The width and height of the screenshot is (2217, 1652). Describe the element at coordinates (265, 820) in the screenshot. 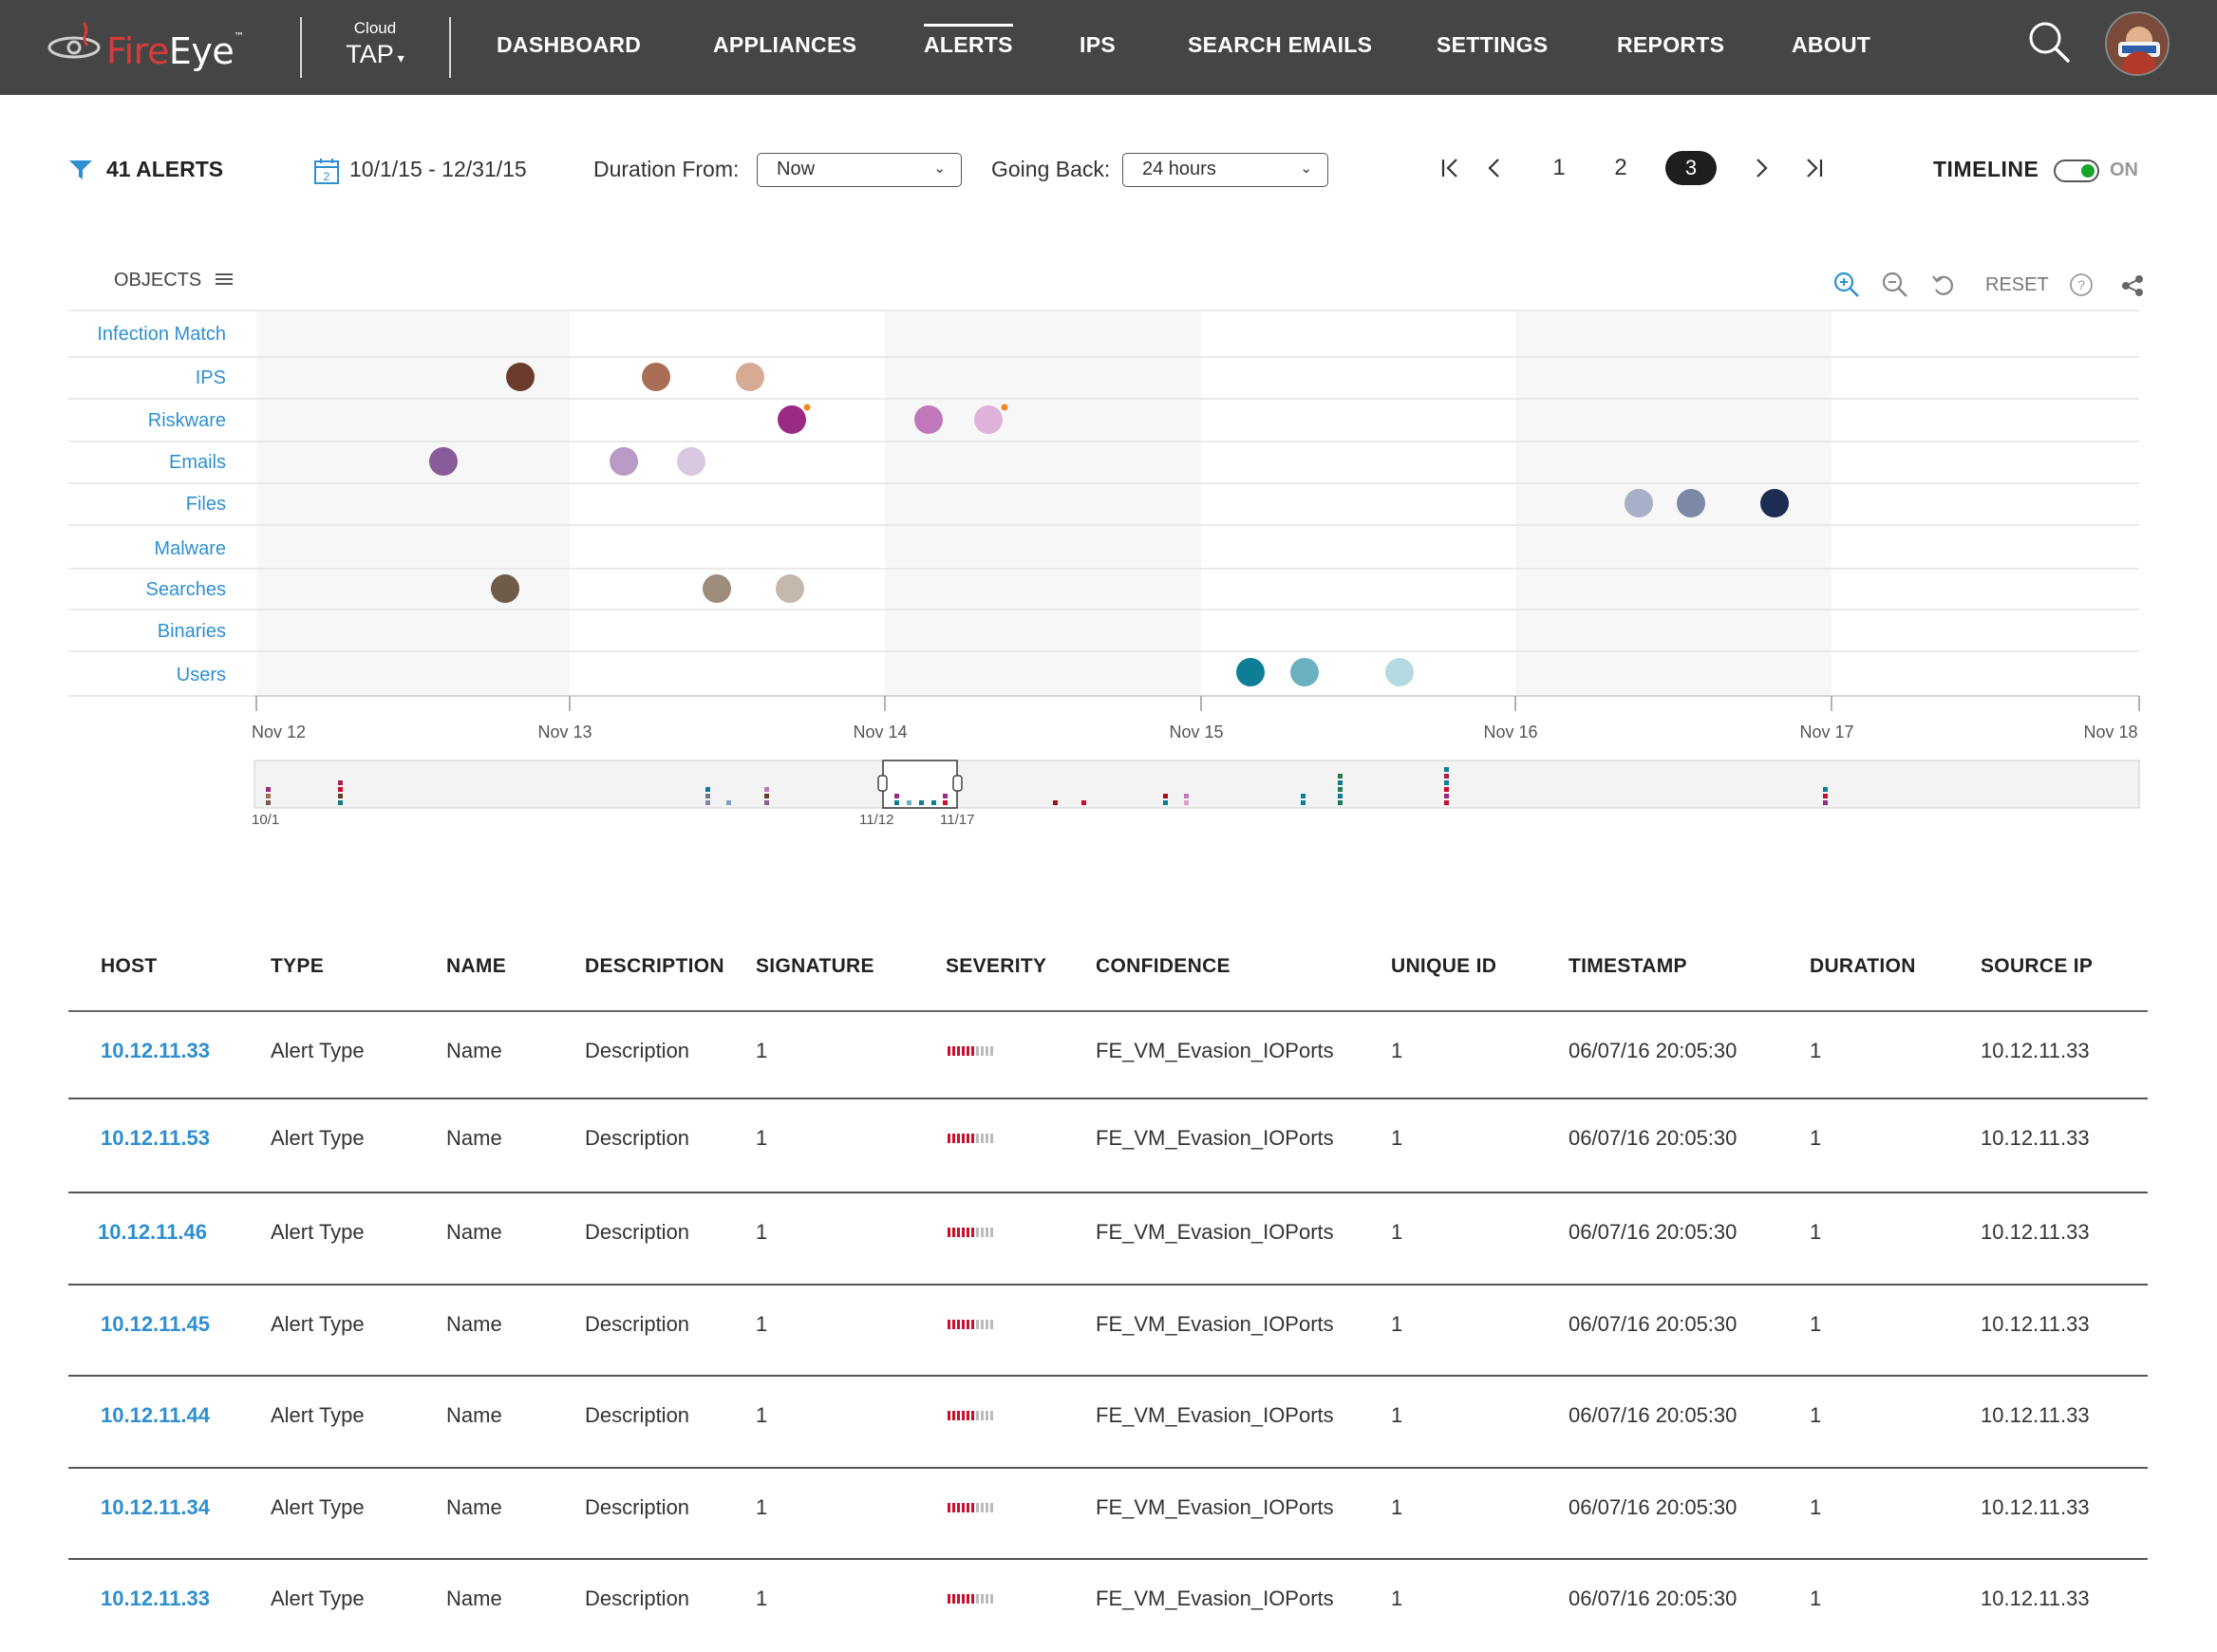

I see `navigator-date-label: 10/1` at that location.